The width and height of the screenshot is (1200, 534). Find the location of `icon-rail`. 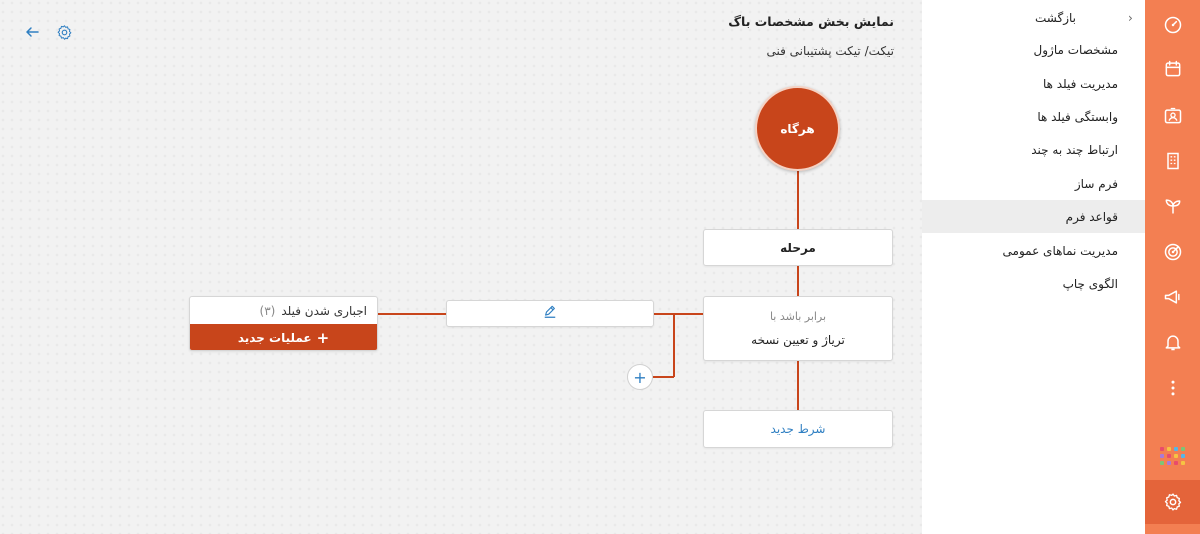

icon-rail is located at coordinates (1172, 267).